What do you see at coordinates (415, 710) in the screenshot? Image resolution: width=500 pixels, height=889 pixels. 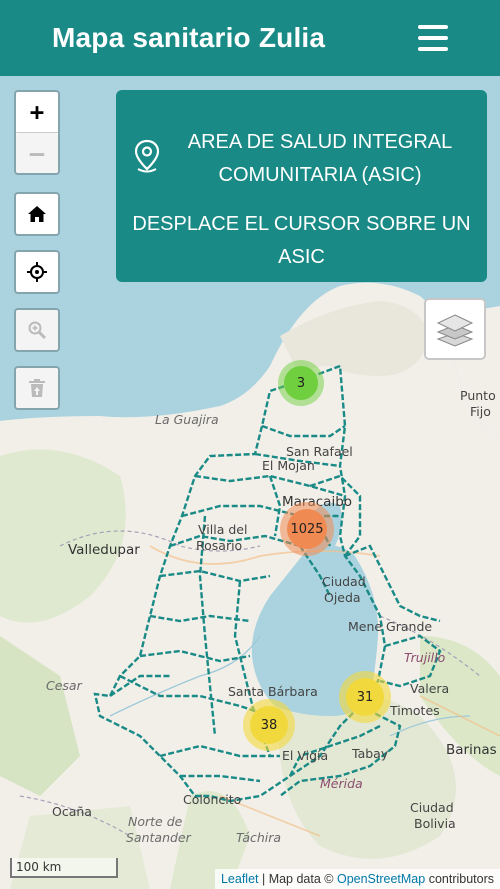 I see `label-timotes: Timotes` at bounding box center [415, 710].